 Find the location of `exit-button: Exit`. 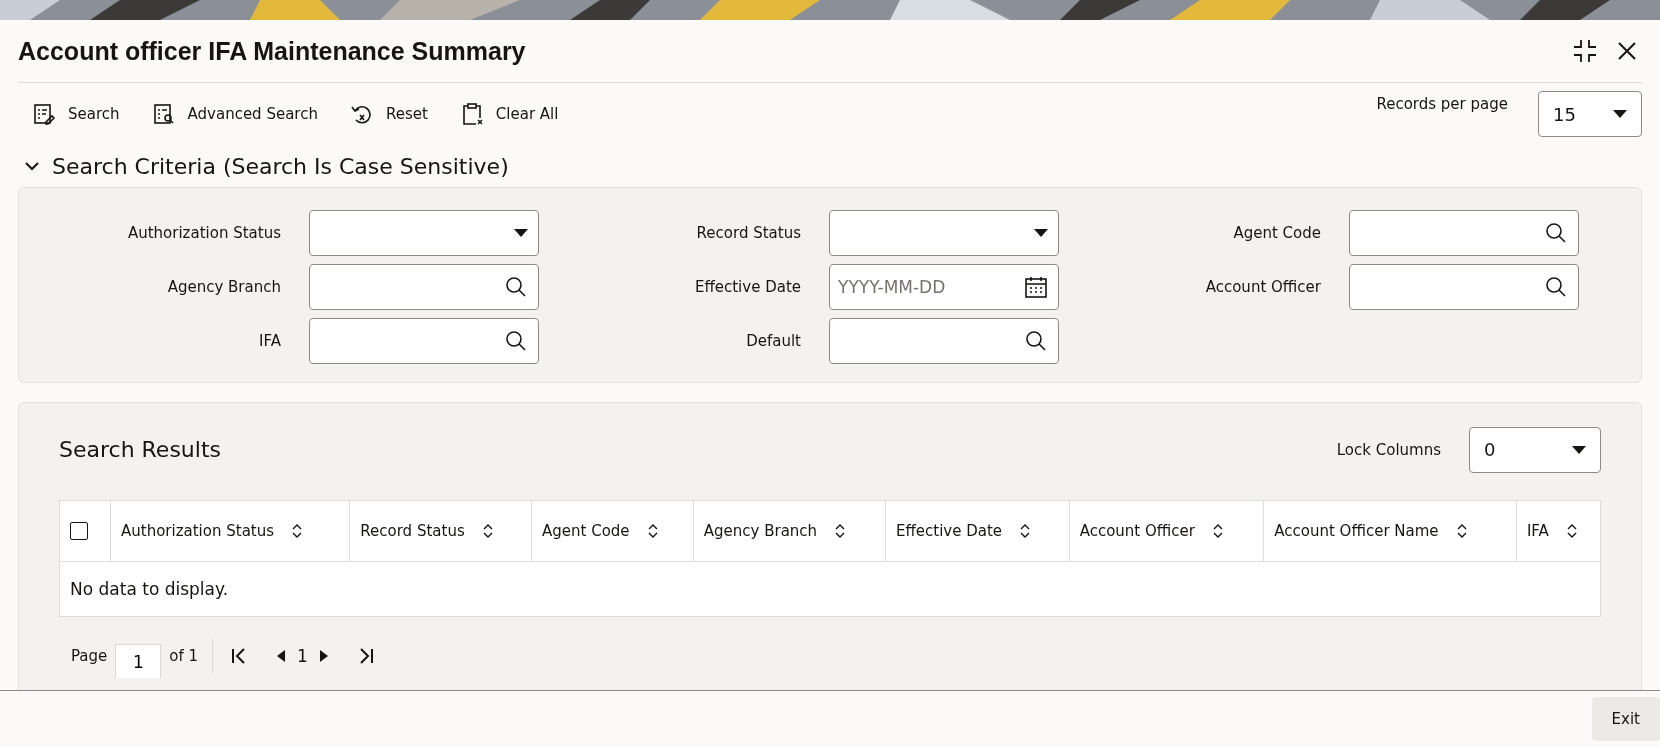

exit-button: Exit is located at coordinates (1625, 719).